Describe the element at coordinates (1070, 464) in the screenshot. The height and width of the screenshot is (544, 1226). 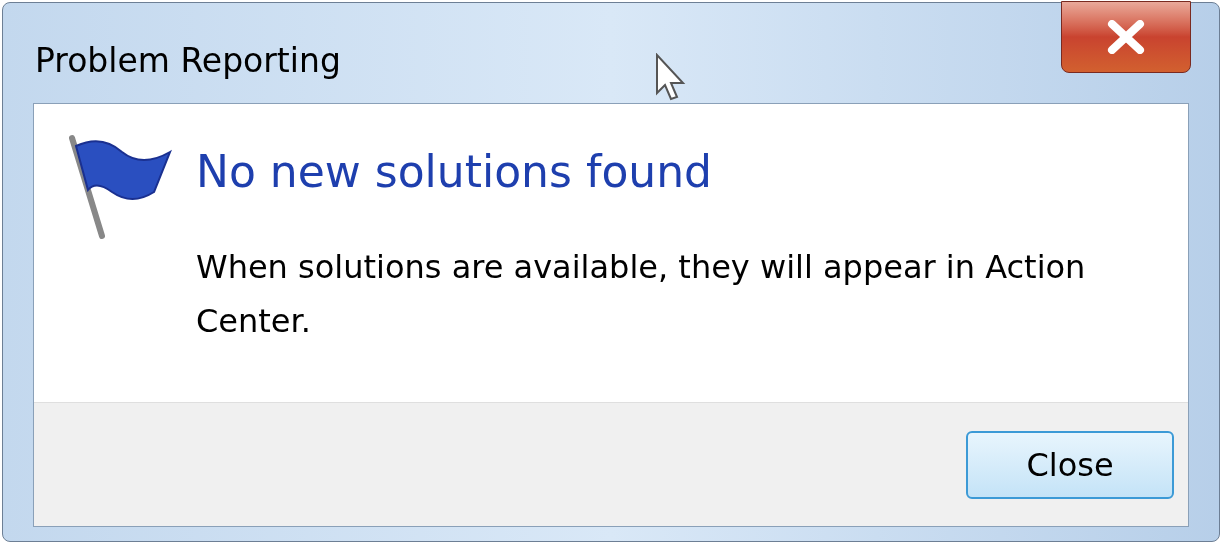
I see `close-button: Close` at that location.